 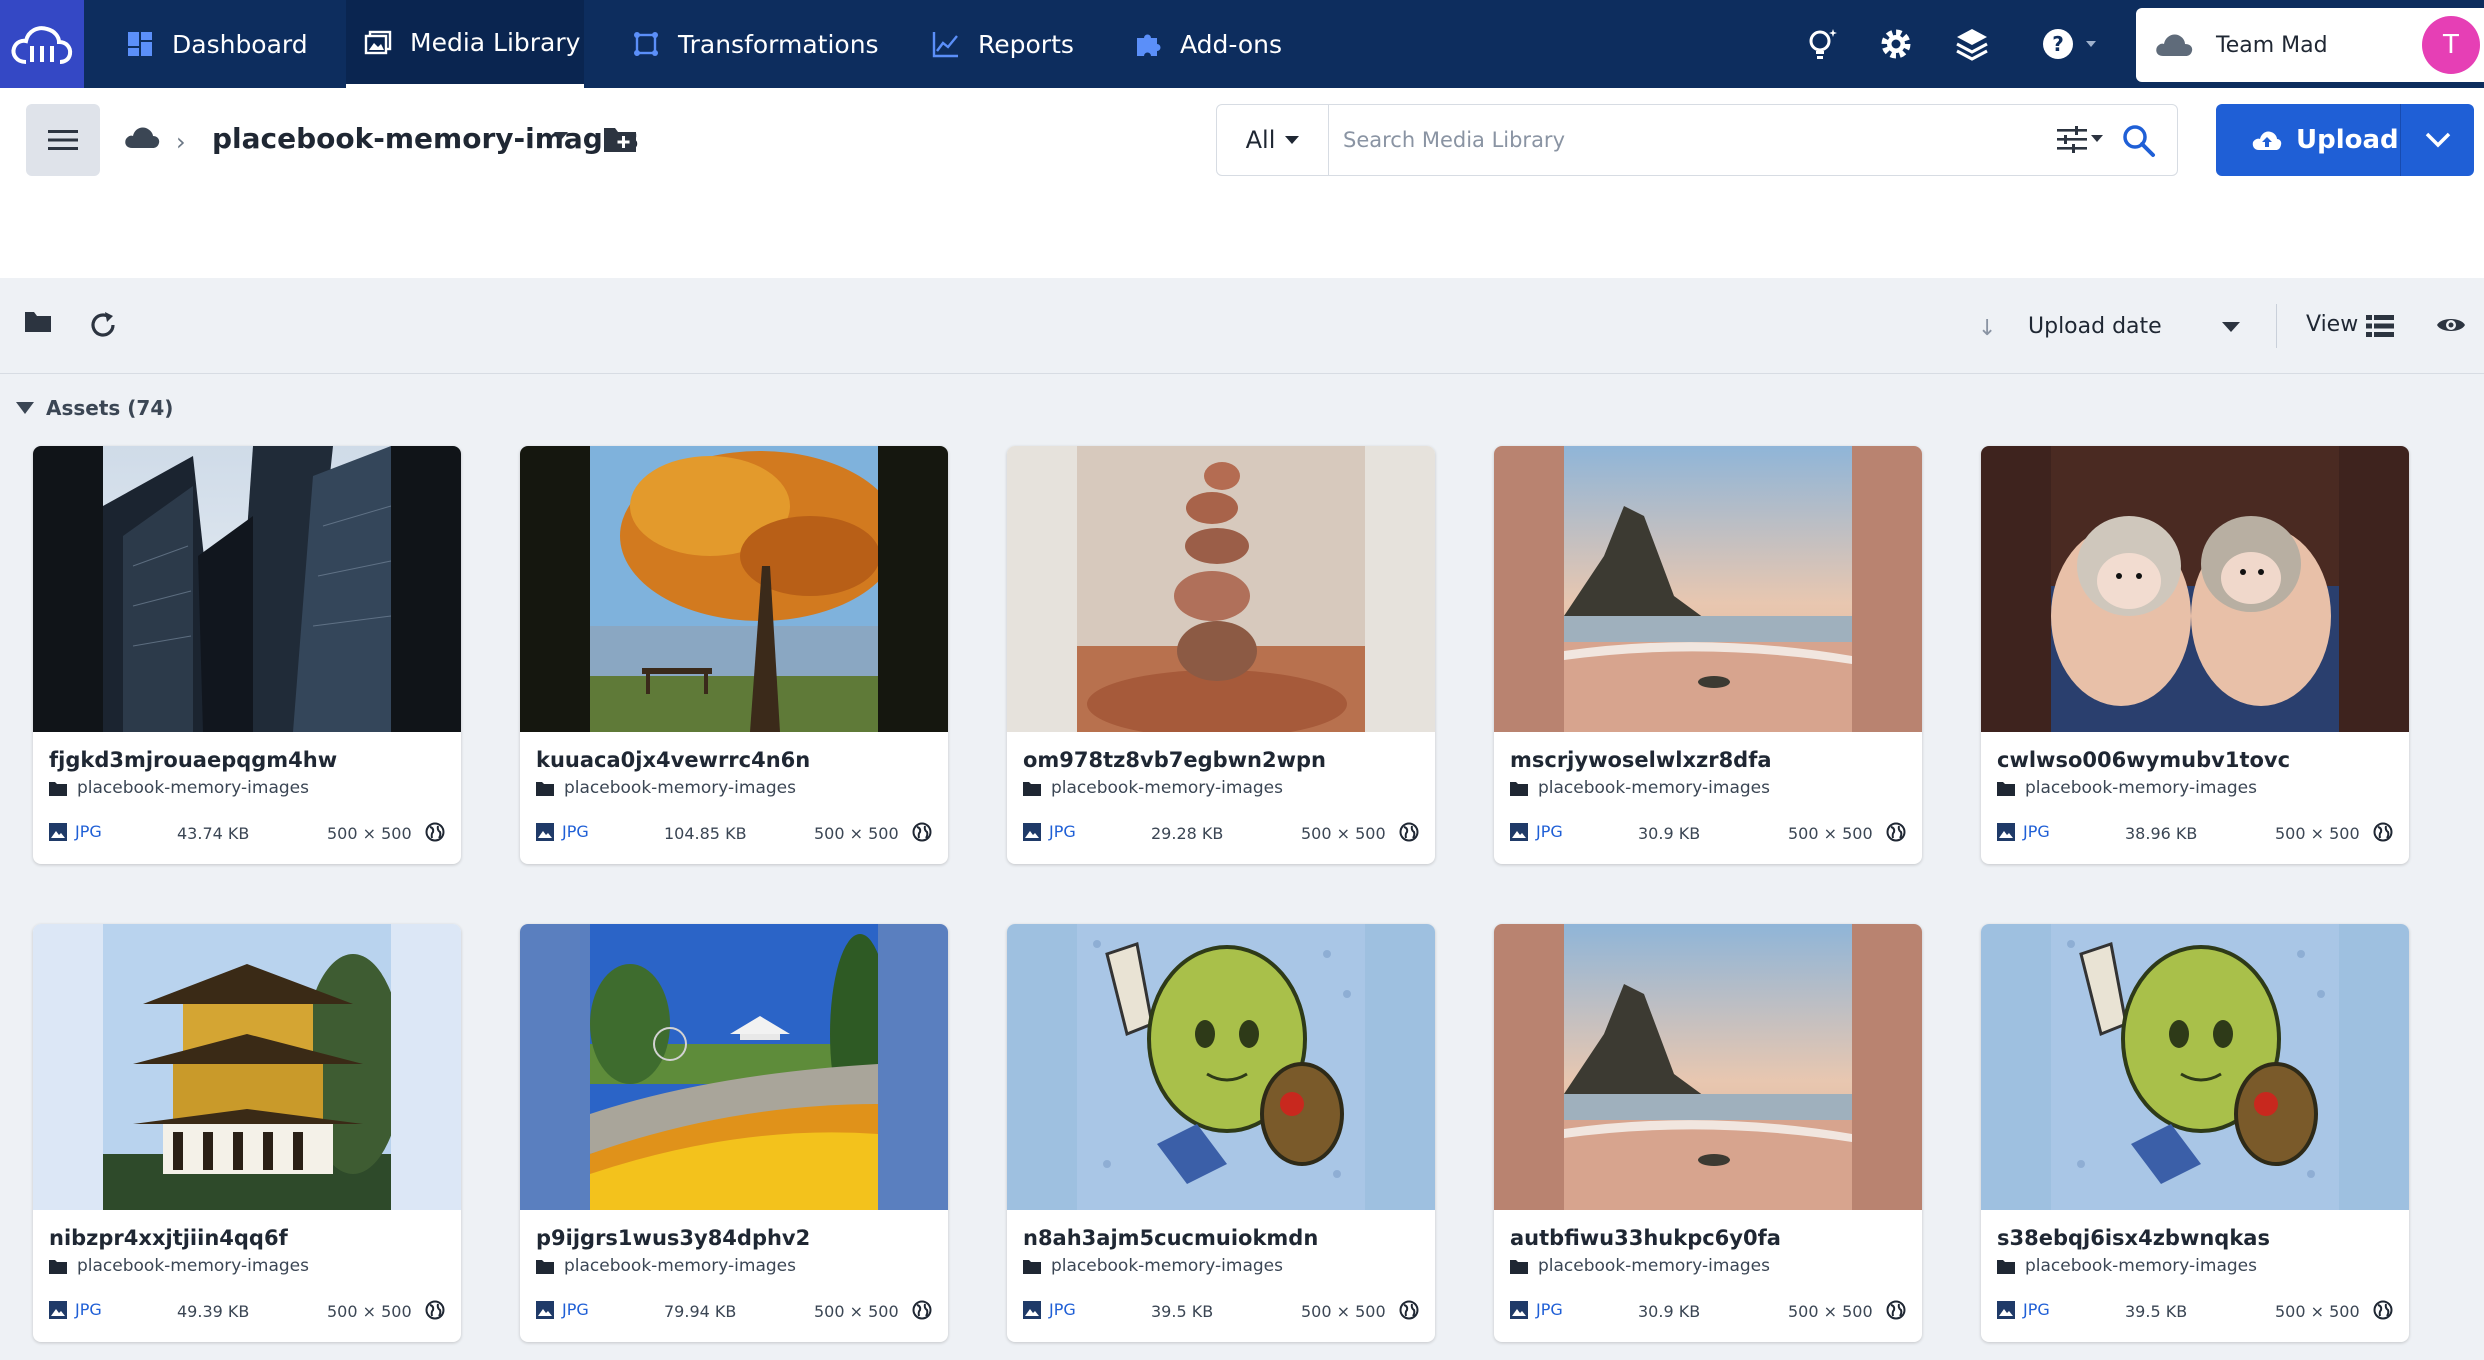 What do you see at coordinates (2133, 1238) in the screenshot?
I see `asset-name: s38ebqj6isx4zbwnqkas` at bounding box center [2133, 1238].